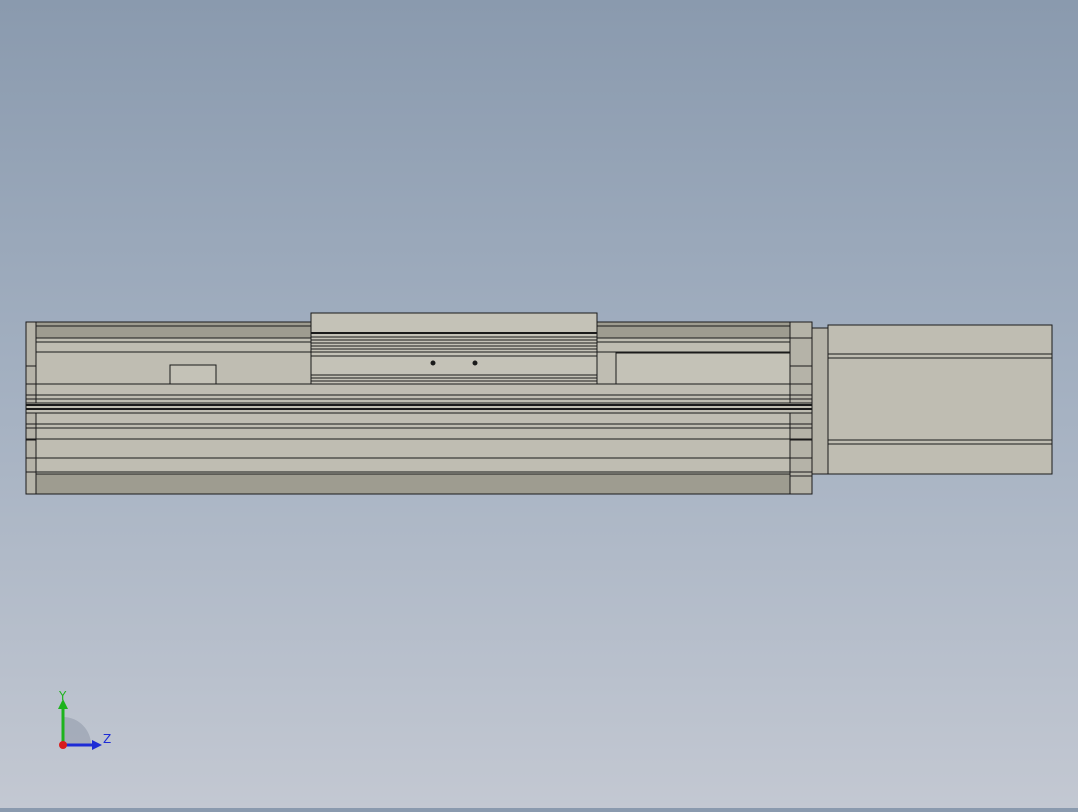  What do you see at coordinates (193, 374) in the screenshot?
I see `sensor-block` at bounding box center [193, 374].